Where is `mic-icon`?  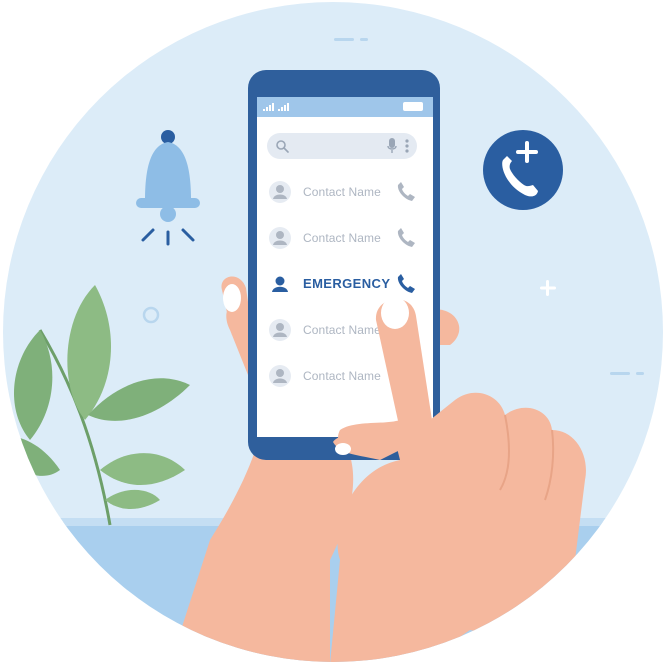
mic-icon is located at coordinates (392, 146).